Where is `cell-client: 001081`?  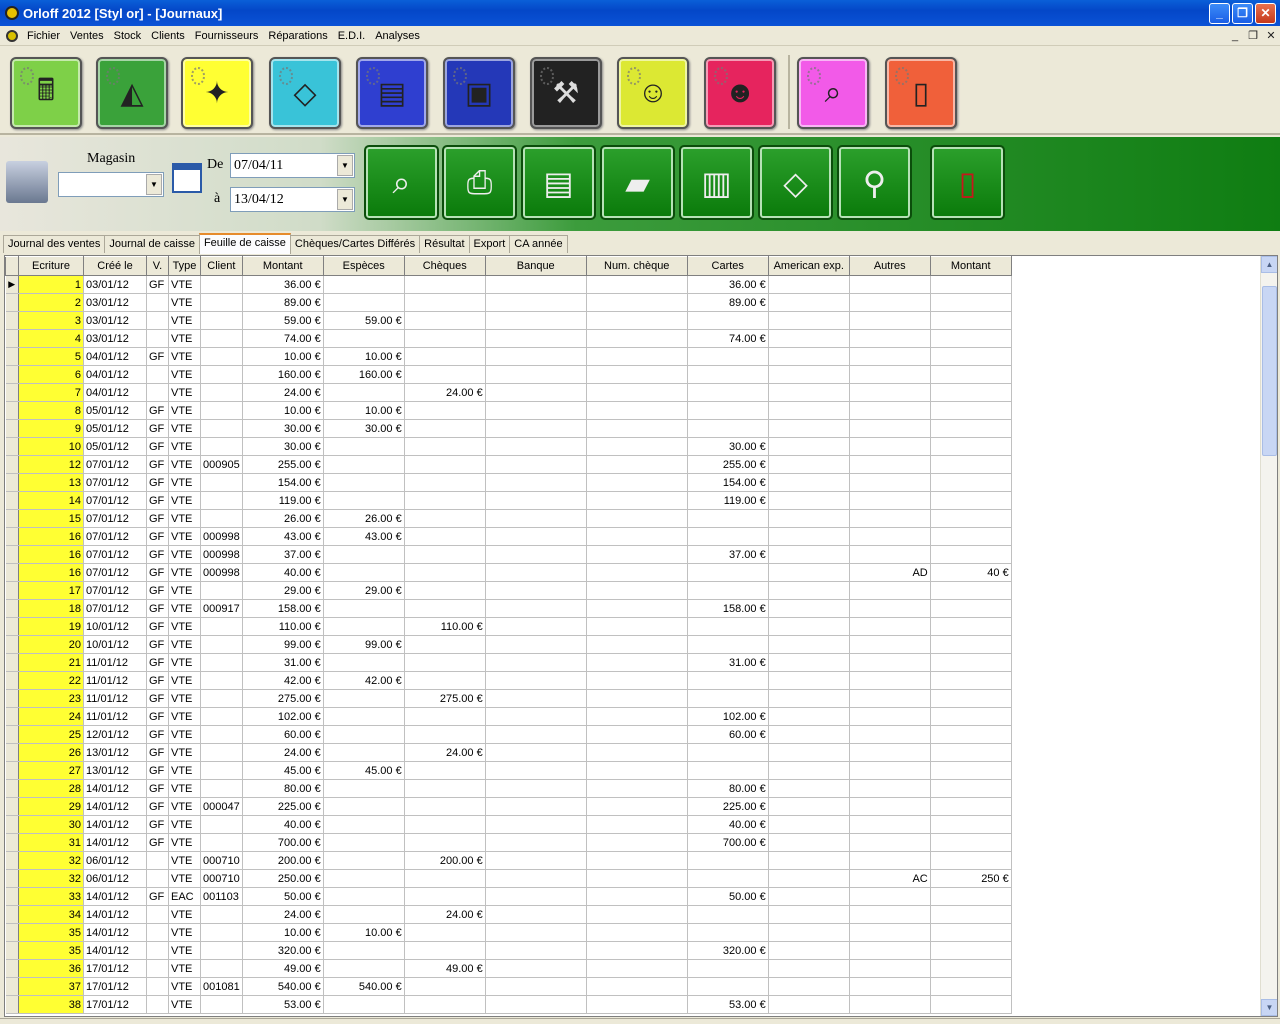
cell-client: 001081 is located at coordinates (221, 986).